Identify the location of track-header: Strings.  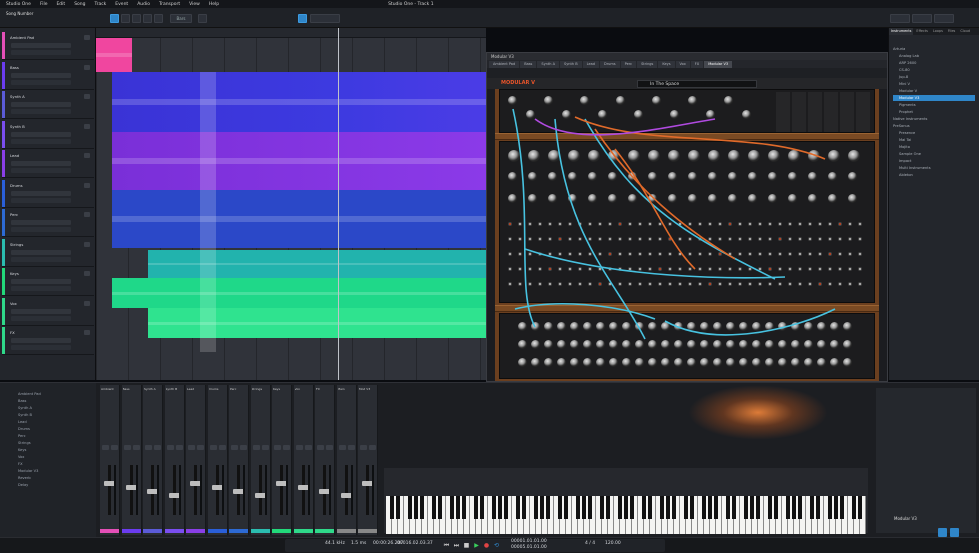
(48, 252).